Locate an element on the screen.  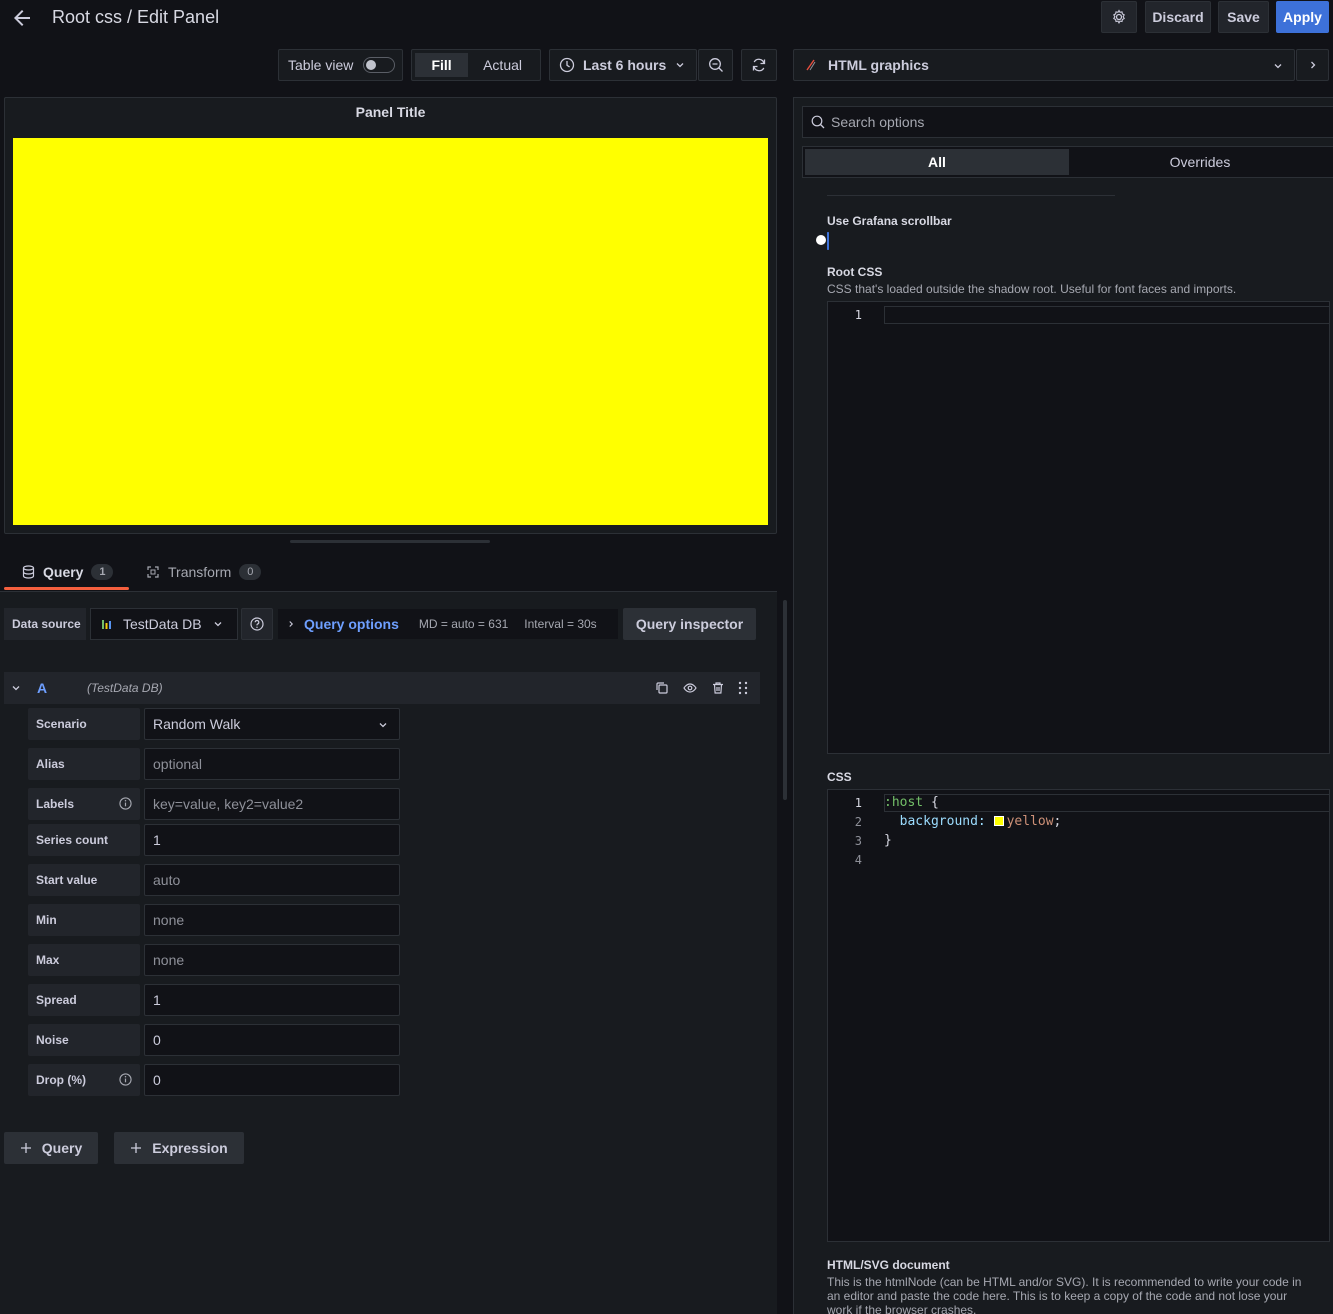
query-datasource-name: (TestData DB) is located at coordinates (125, 688).